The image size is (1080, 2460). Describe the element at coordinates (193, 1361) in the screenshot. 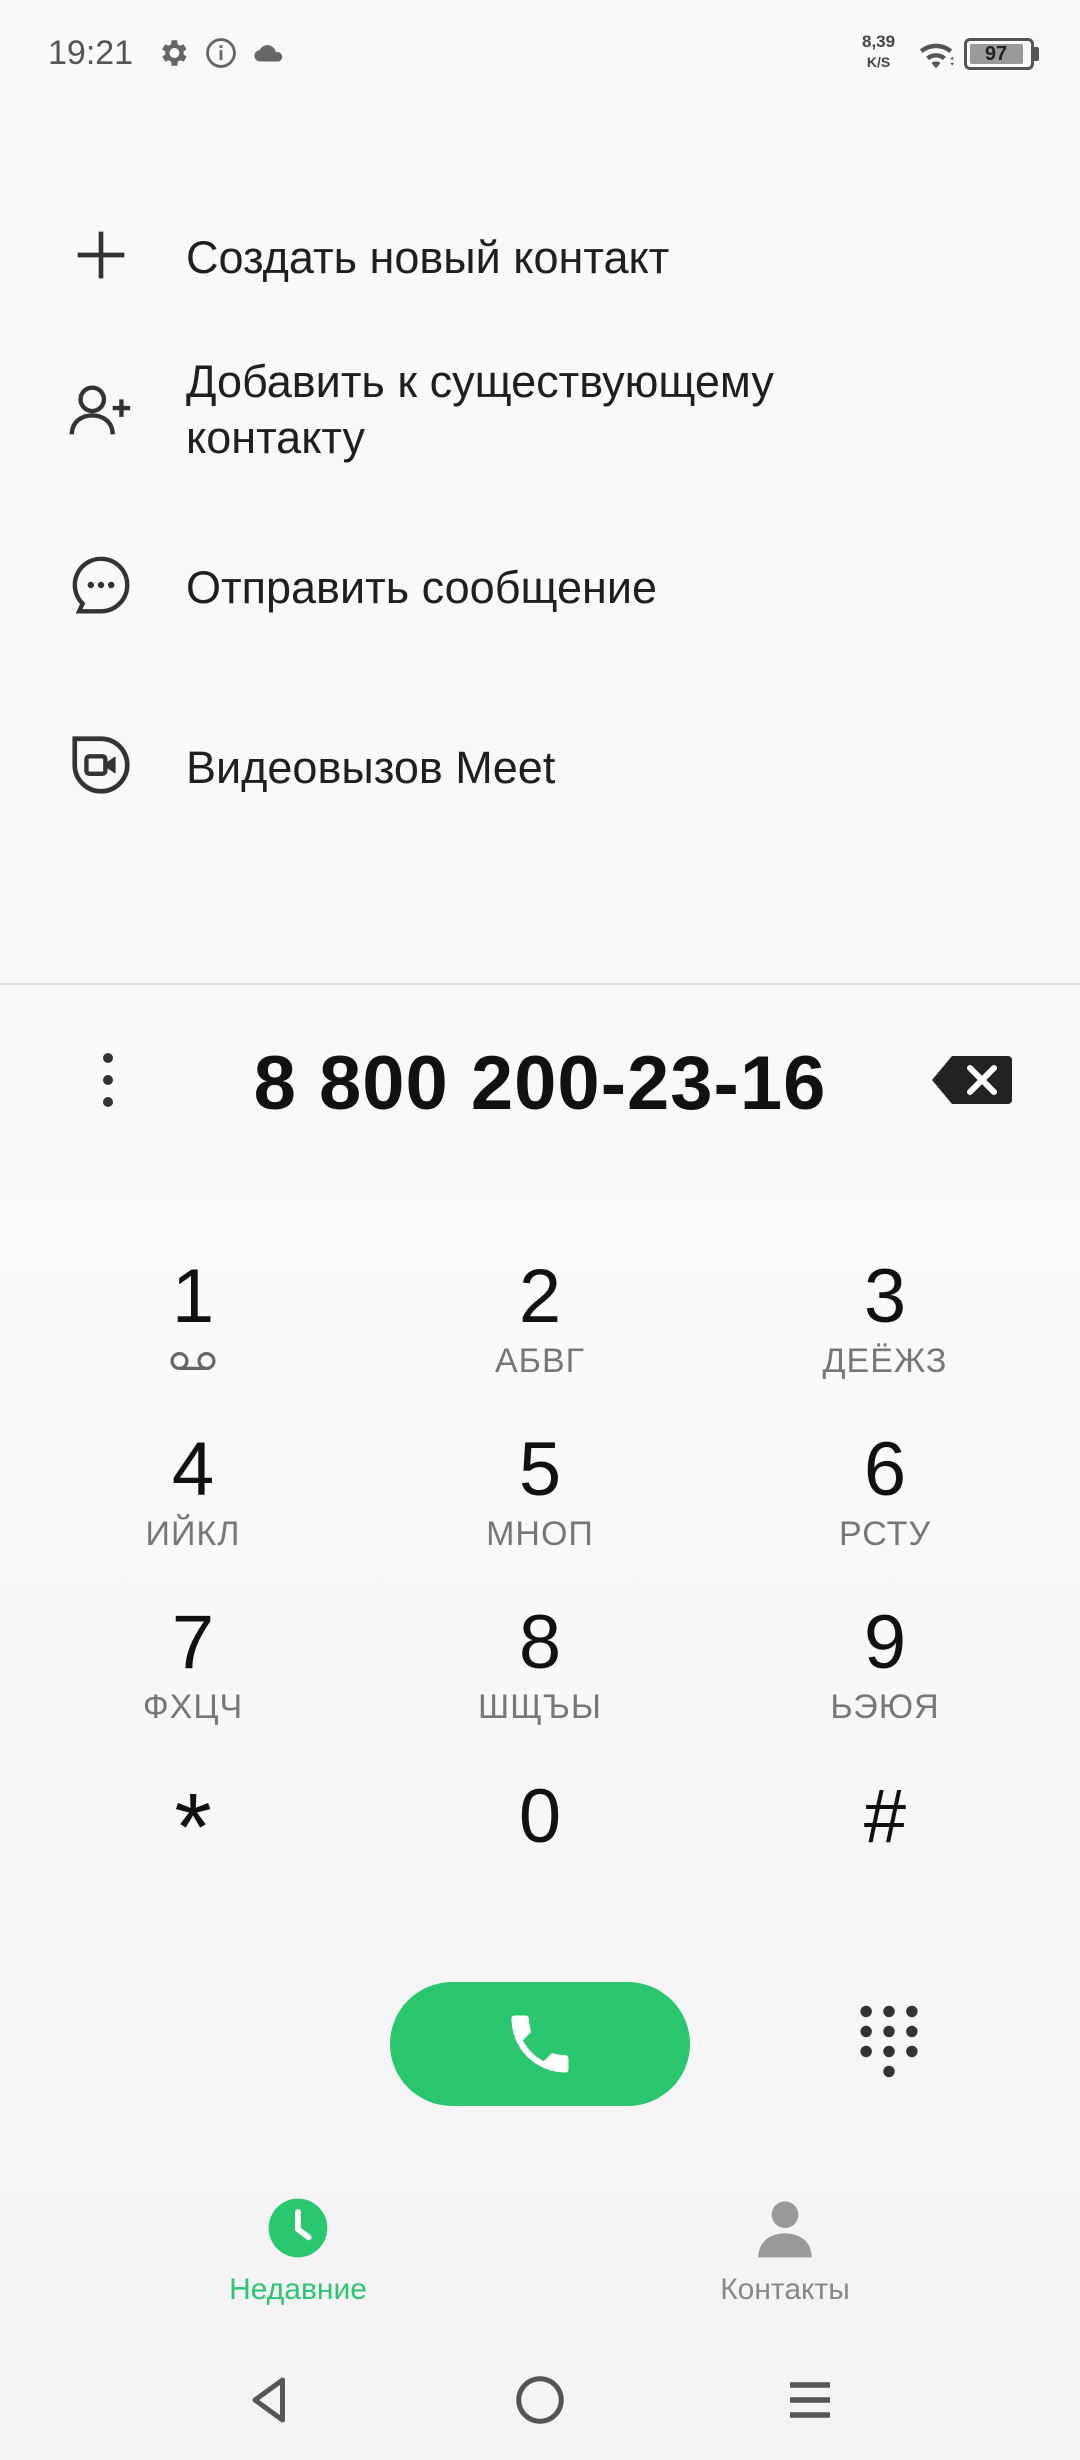

I see `voicemail-icon` at that location.